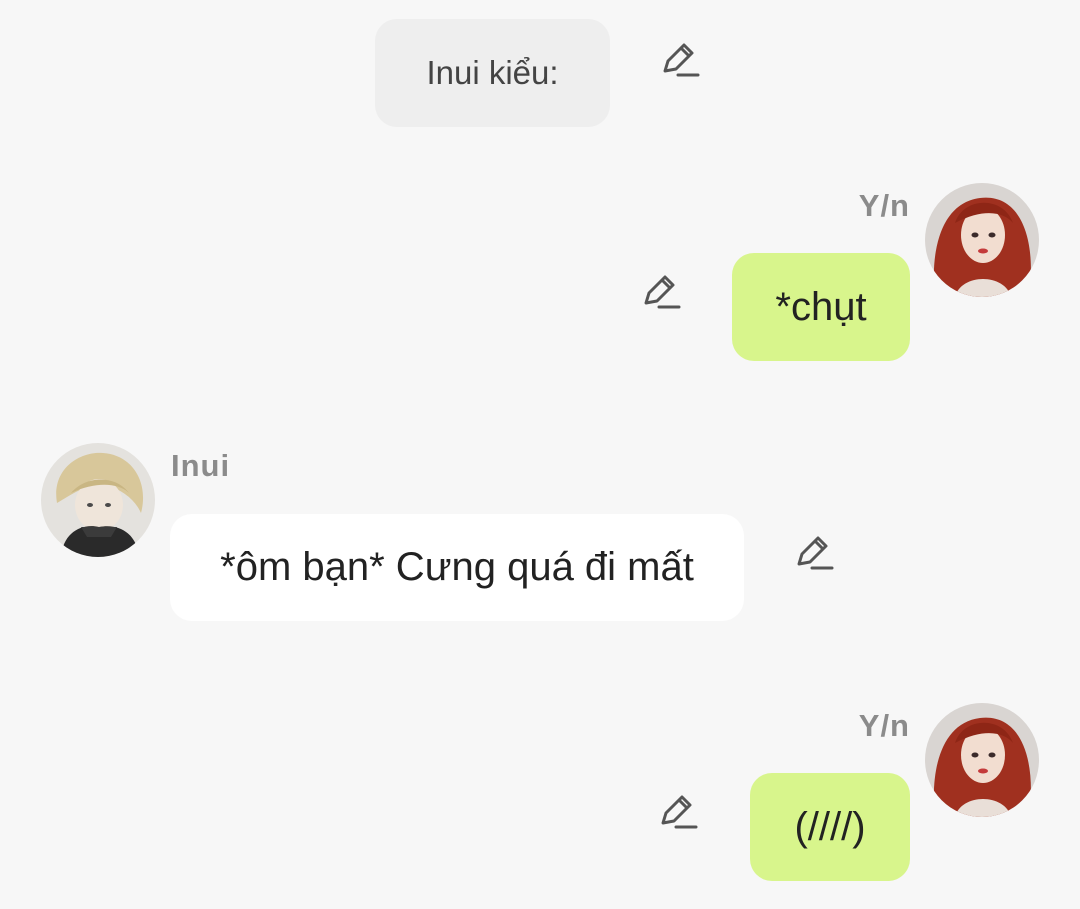  I want to click on sender-name: Inui, so click(201, 465).